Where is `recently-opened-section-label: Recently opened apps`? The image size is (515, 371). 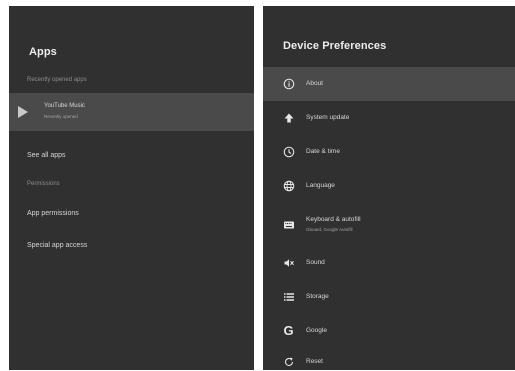 recently-opened-section-label: Recently opened apps is located at coordinates (57, 80).